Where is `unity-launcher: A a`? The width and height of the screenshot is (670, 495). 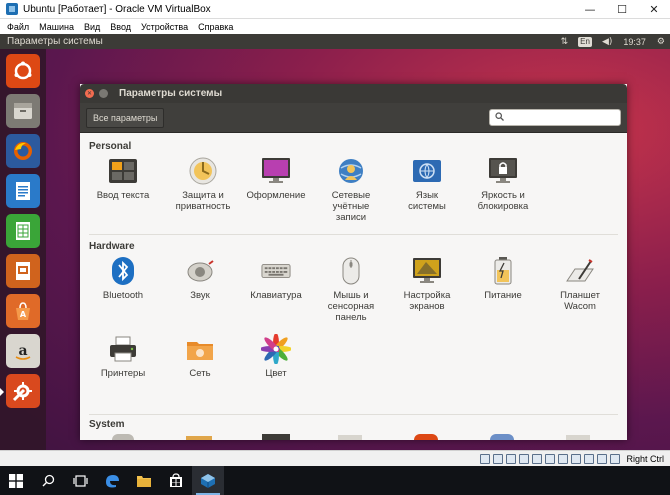
unity-launcher: A a is located at coordinates (23, 249).